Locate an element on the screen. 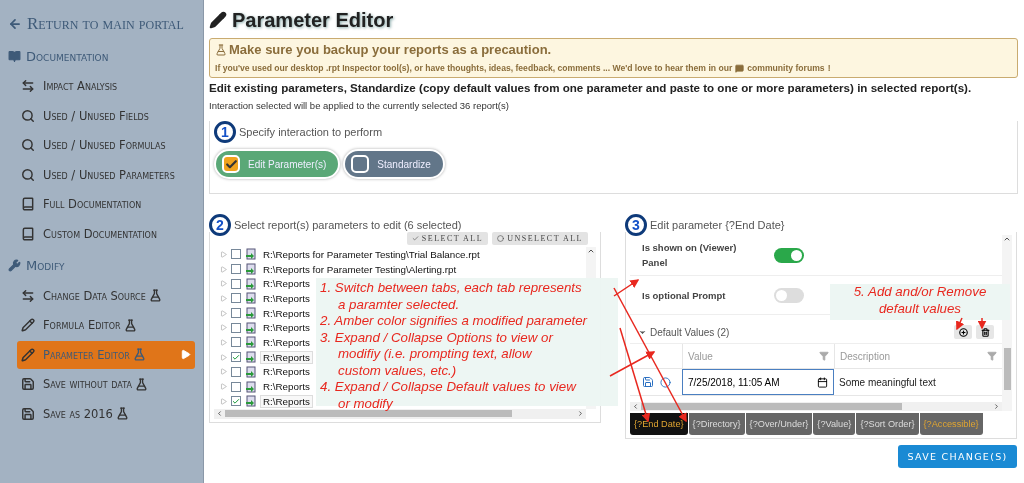 The image size is (1024, 483). book-icon is located at coordinates (28, 204).